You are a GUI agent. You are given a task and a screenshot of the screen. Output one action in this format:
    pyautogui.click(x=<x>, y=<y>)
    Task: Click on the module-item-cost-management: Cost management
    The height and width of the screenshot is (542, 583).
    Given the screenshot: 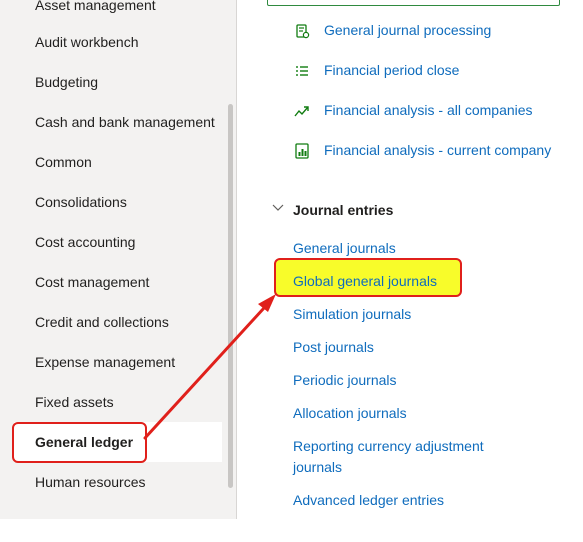 What is the action you would take?
    pyautogui.click(x=118, y=282)
    